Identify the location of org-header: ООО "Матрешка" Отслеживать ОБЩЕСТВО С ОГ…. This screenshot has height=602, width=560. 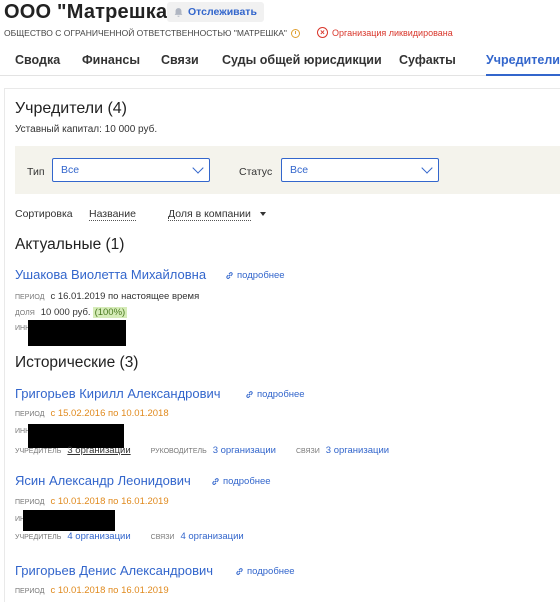
(280, 23).